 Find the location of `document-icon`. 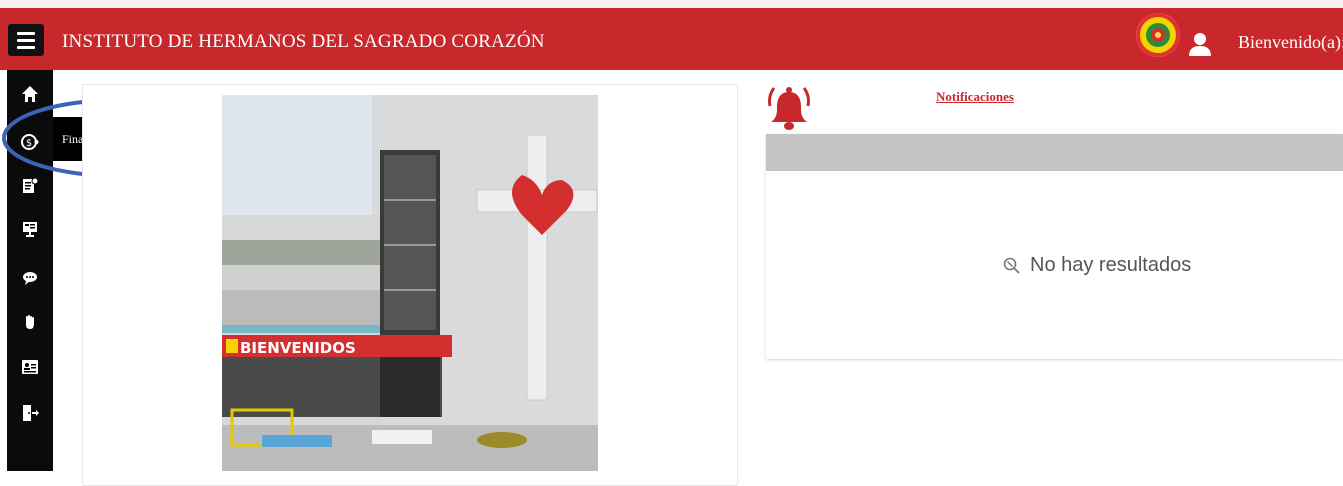

document-icon is located at coordinates (30, 186).